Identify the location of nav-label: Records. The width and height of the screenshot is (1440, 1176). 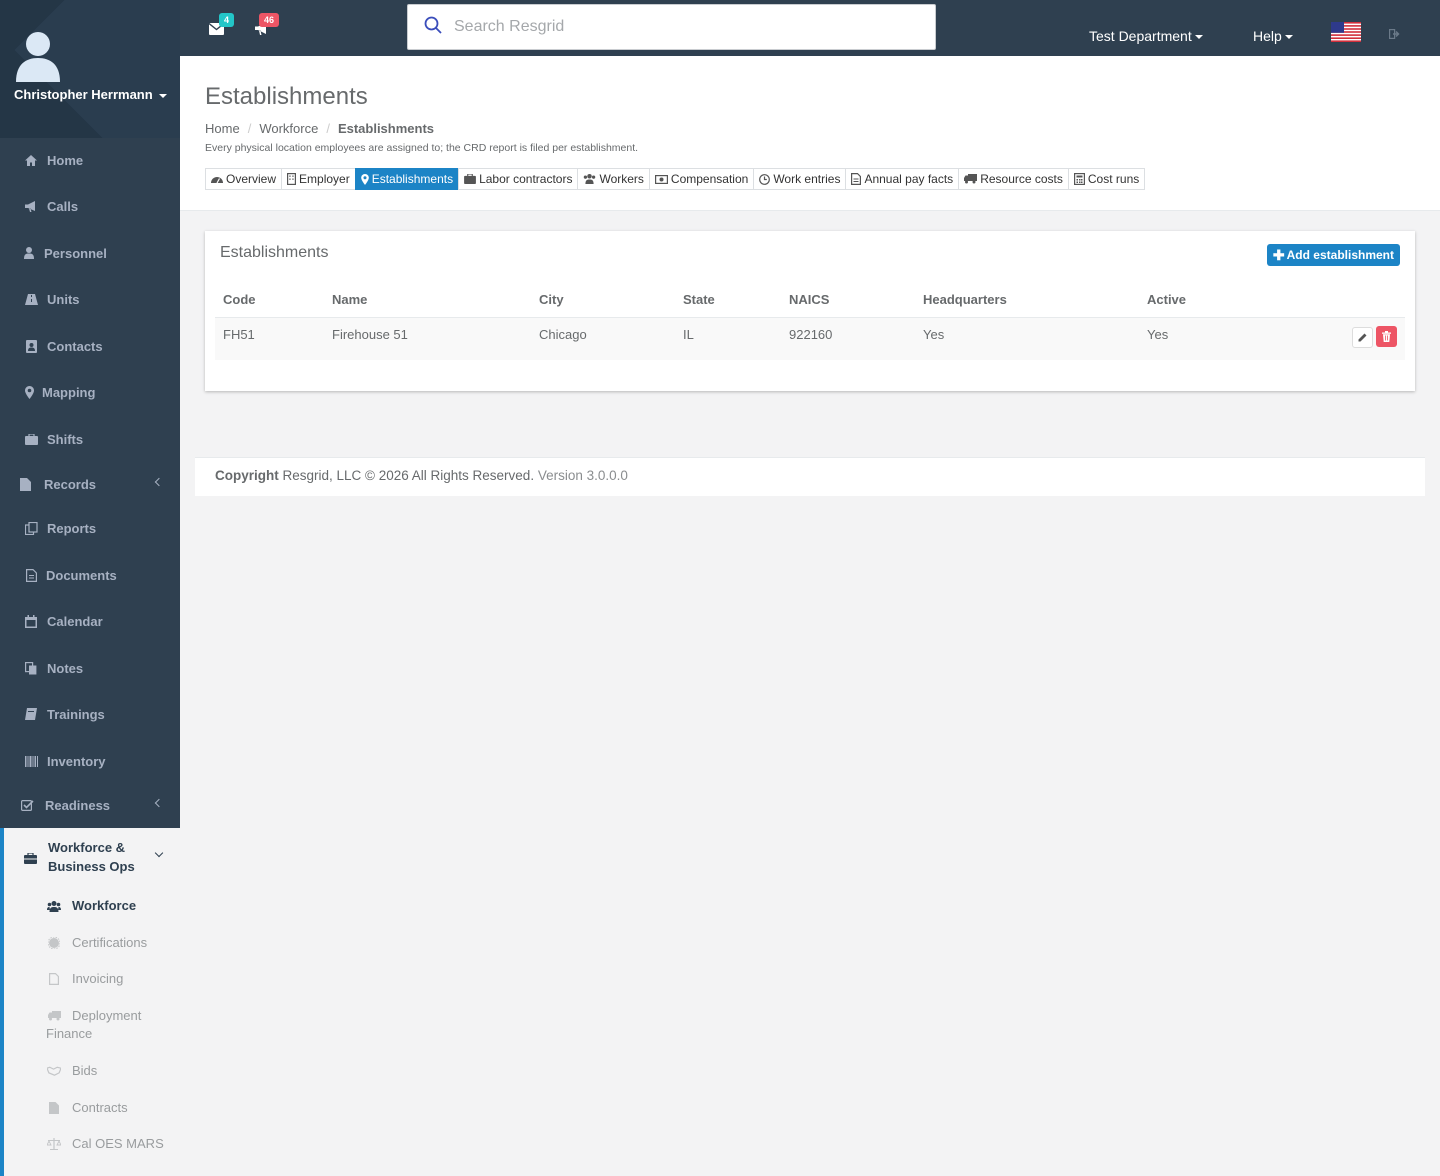
(70, 484).